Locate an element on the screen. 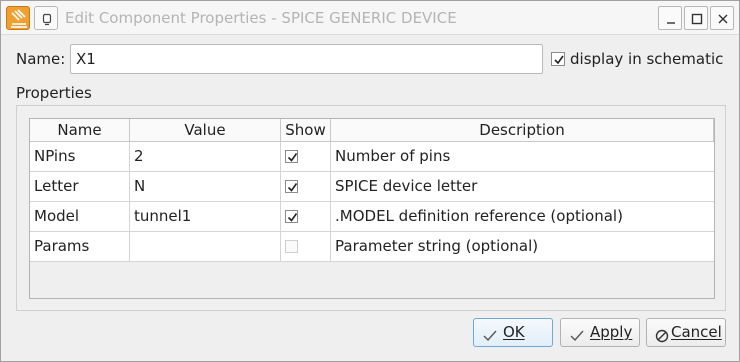 This screenshot has width=740, height=362. table-row: Letter N SPICE device letter is located at coordinates (372, 187).